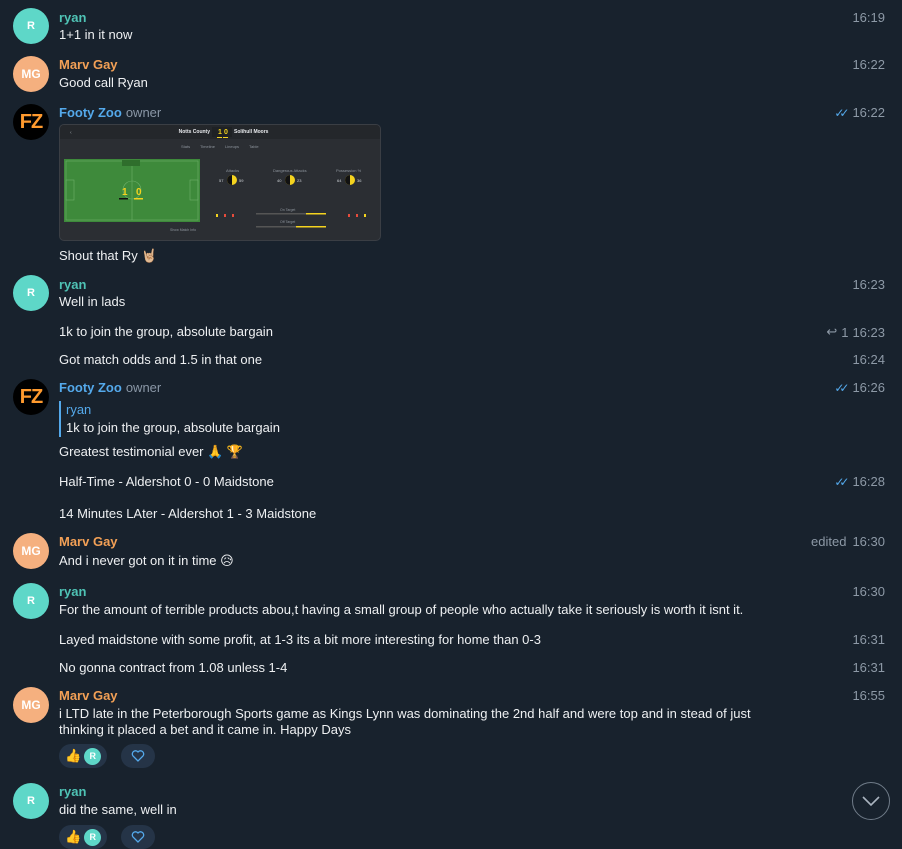 This screenshot has width=902, height=849. I want to click on message-time: 16:19, so click(868, 17).